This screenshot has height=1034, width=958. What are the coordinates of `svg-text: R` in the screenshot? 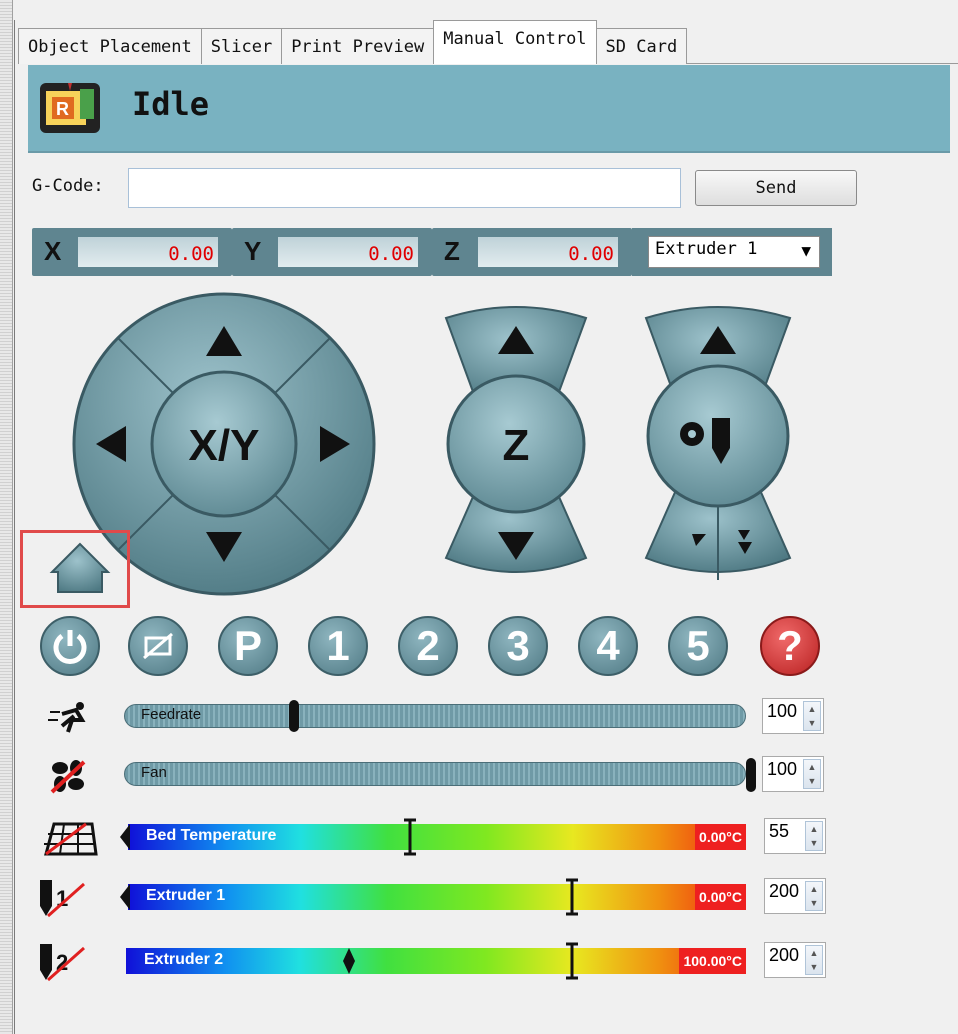 It's located at (62, 109).